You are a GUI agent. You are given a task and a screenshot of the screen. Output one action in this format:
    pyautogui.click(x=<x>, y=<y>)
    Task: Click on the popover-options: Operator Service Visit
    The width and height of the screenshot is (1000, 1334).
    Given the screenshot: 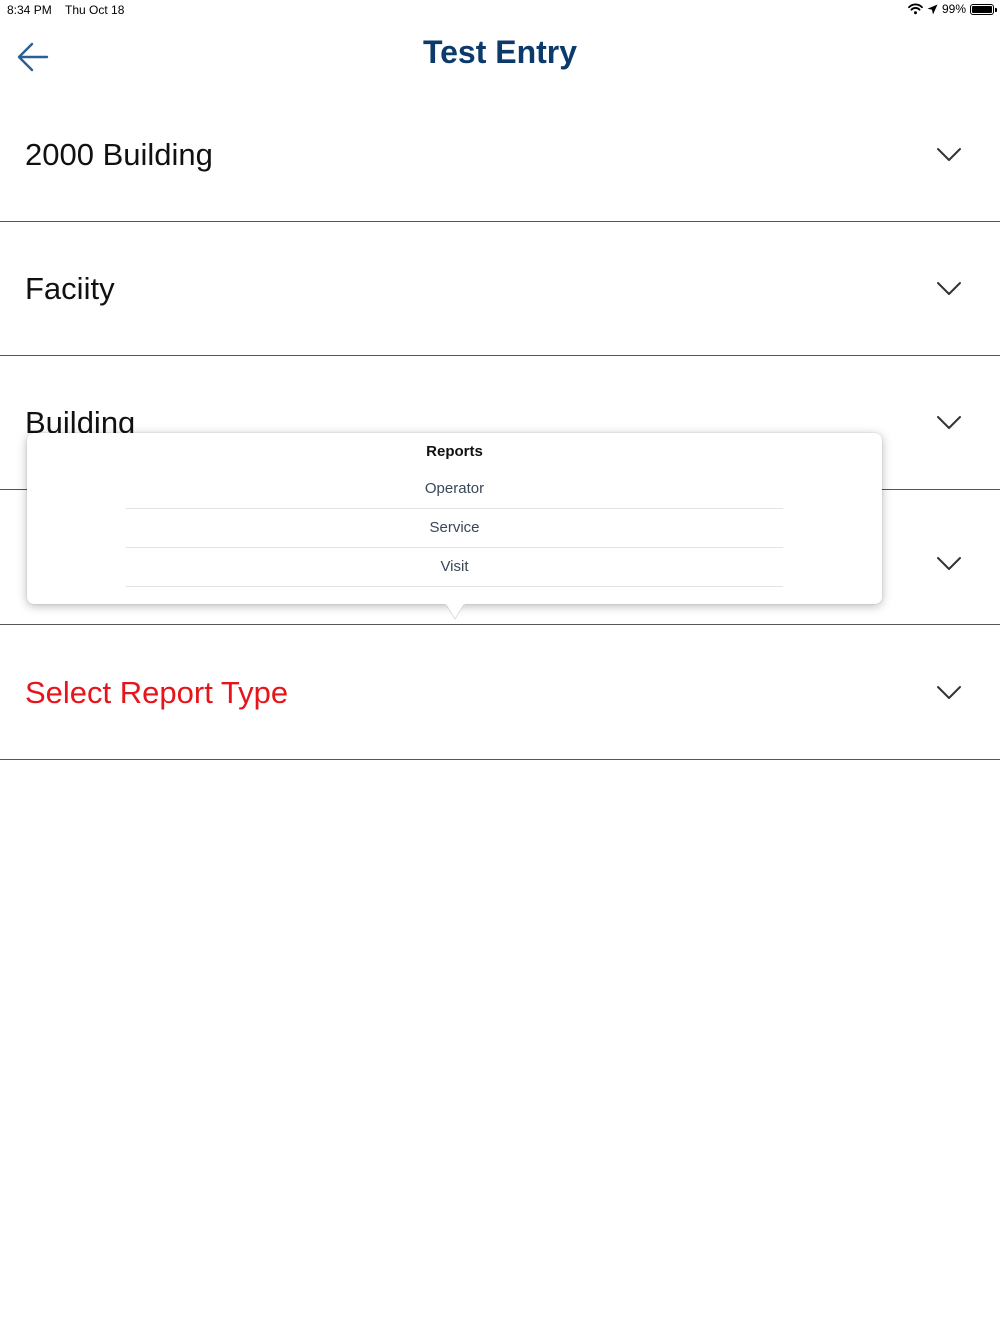 What is the action you would take?
    pyautogui.click(x=454, y=528)
    